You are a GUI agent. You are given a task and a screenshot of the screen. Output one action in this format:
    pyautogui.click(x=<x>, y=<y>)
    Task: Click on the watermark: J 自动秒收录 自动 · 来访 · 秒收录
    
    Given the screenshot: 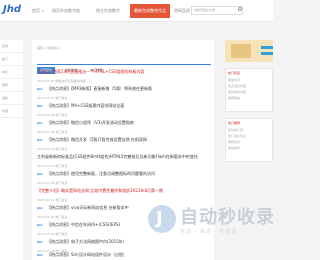 What is the action you would take?
    pyautogui.click(x=211, y=223)
    